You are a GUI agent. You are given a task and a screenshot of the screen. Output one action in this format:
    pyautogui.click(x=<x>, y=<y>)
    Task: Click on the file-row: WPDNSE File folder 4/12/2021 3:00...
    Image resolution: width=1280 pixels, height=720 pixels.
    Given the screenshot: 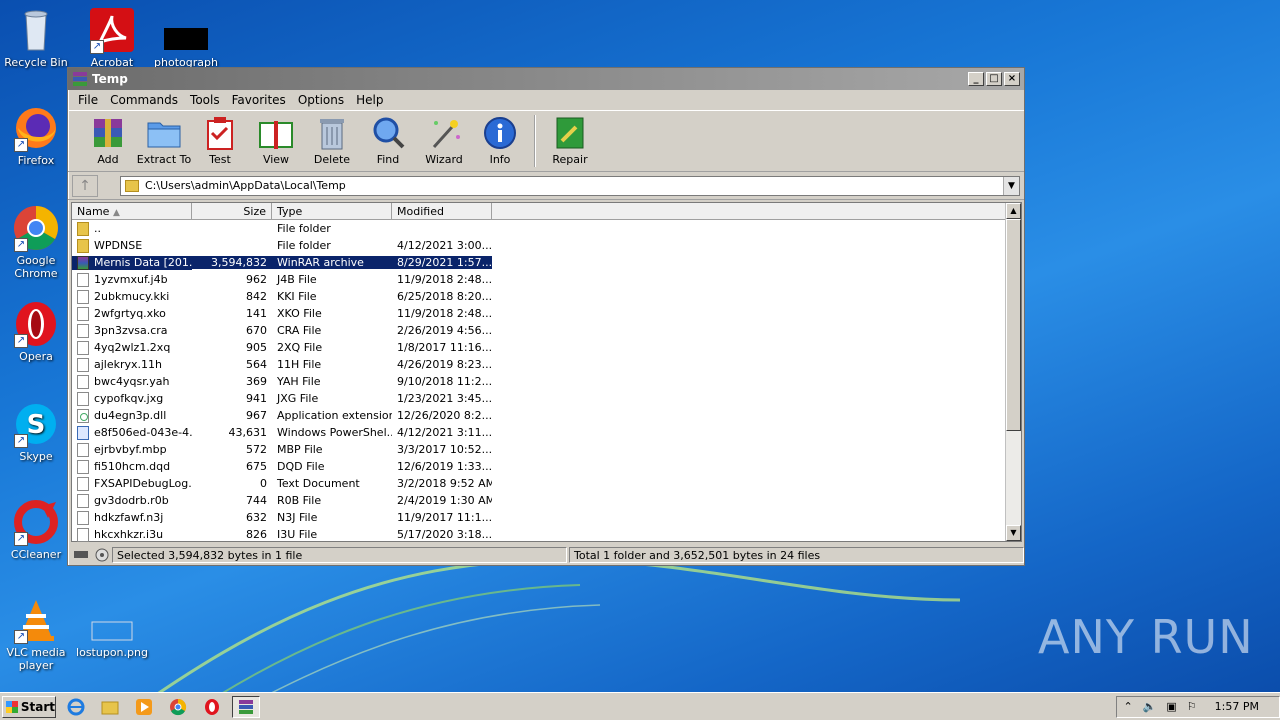 What is the action you would take?
    pyautogui.click(x=539, y=245)
    